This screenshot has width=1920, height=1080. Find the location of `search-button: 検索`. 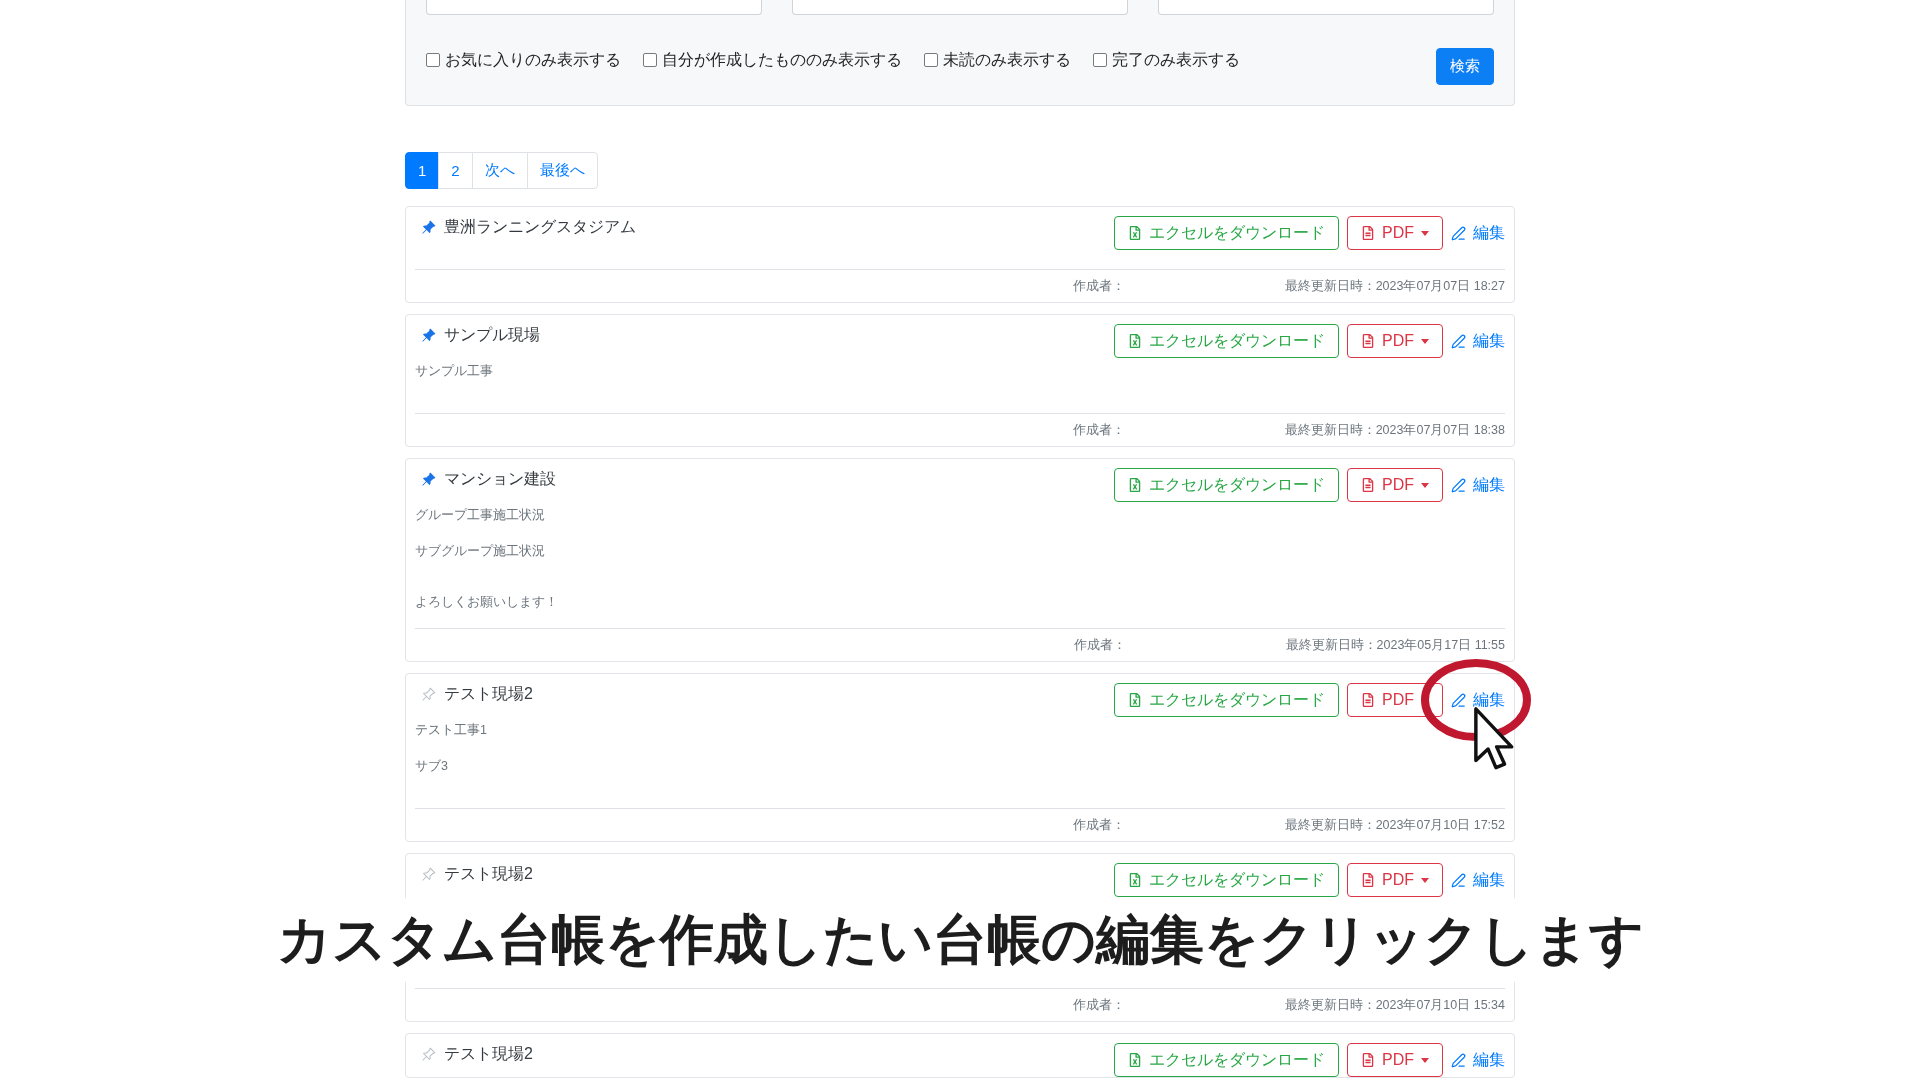

search-button: 検索 is located at coordinates (1465, 66).